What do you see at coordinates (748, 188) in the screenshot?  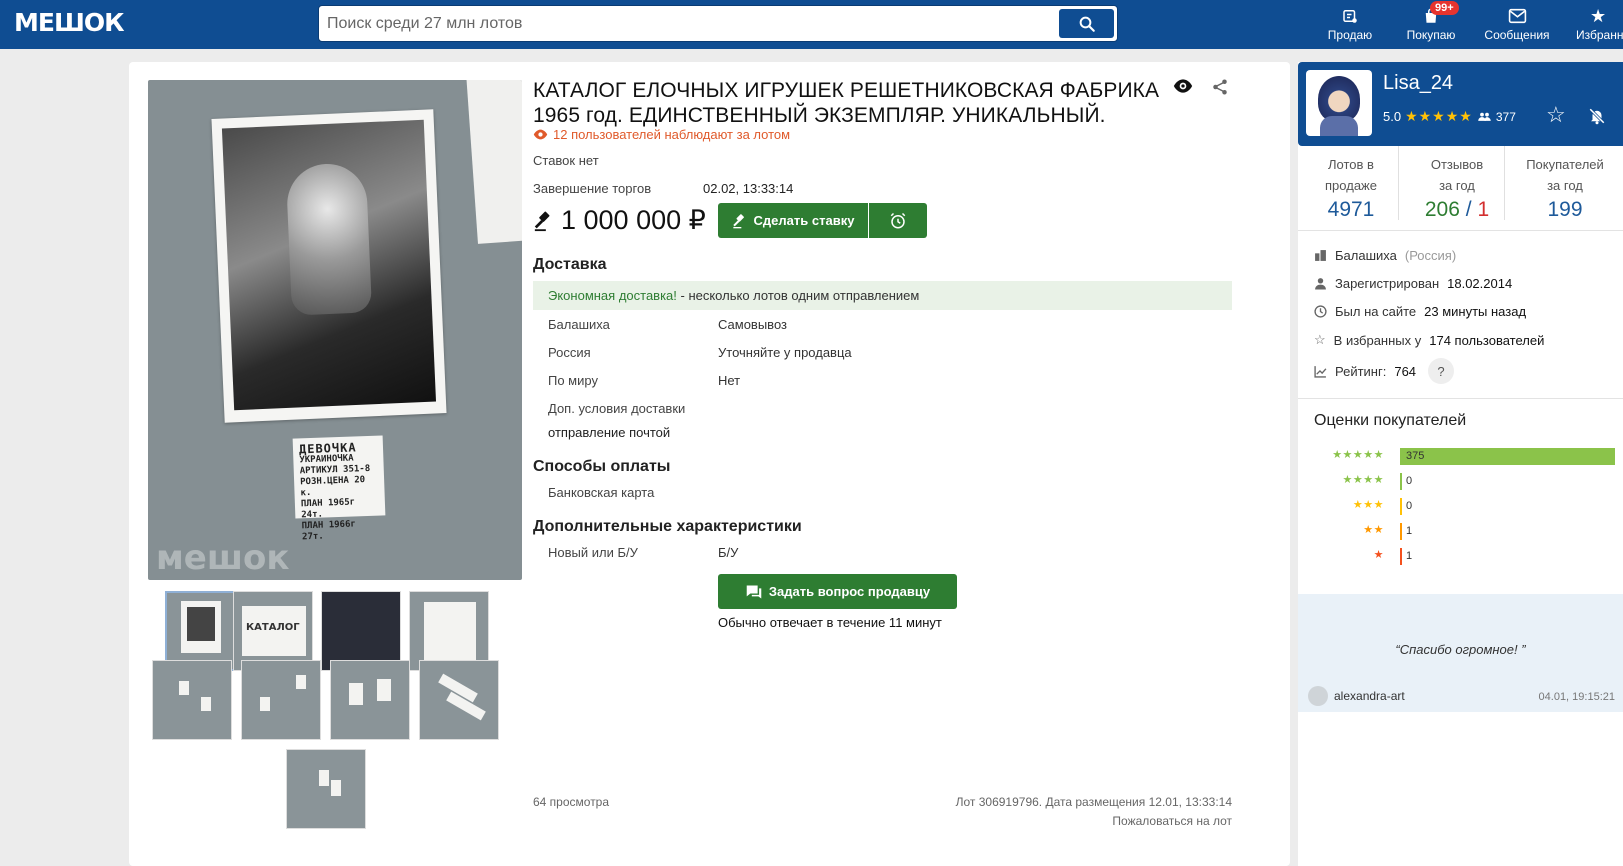 I see `end-value: 02.02, 13:33:14` at bounding box center [748, 188].